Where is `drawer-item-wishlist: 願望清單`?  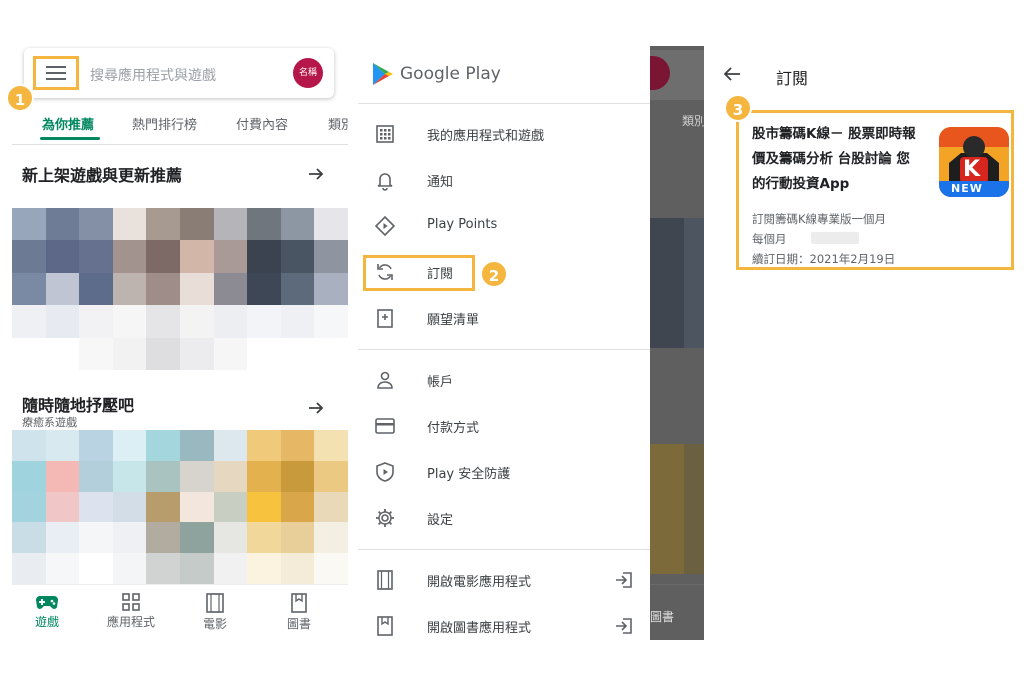
drawer-item-wishlist: 願望清單 is located at coordinates (504, 318).